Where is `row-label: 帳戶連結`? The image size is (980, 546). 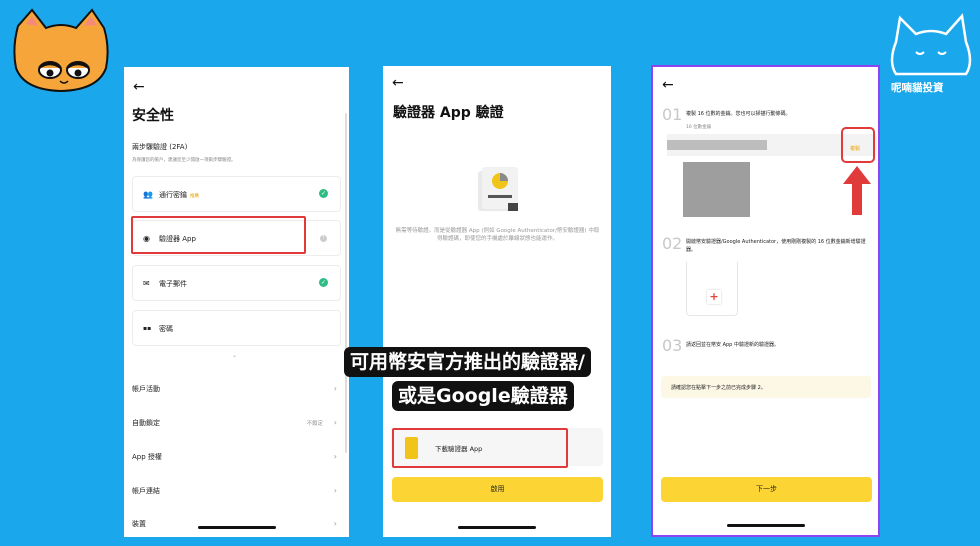
row-label: 帳戶連結 is located at coordinates (146, 491).